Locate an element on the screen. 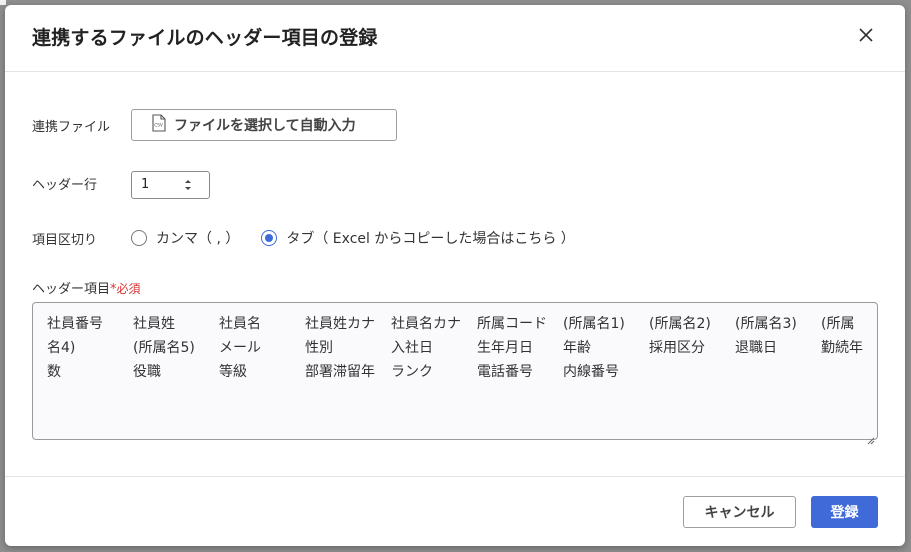 The height and width of the screenshot is (552, 911). required-text: 必須 is located at coordinates (128, 289).